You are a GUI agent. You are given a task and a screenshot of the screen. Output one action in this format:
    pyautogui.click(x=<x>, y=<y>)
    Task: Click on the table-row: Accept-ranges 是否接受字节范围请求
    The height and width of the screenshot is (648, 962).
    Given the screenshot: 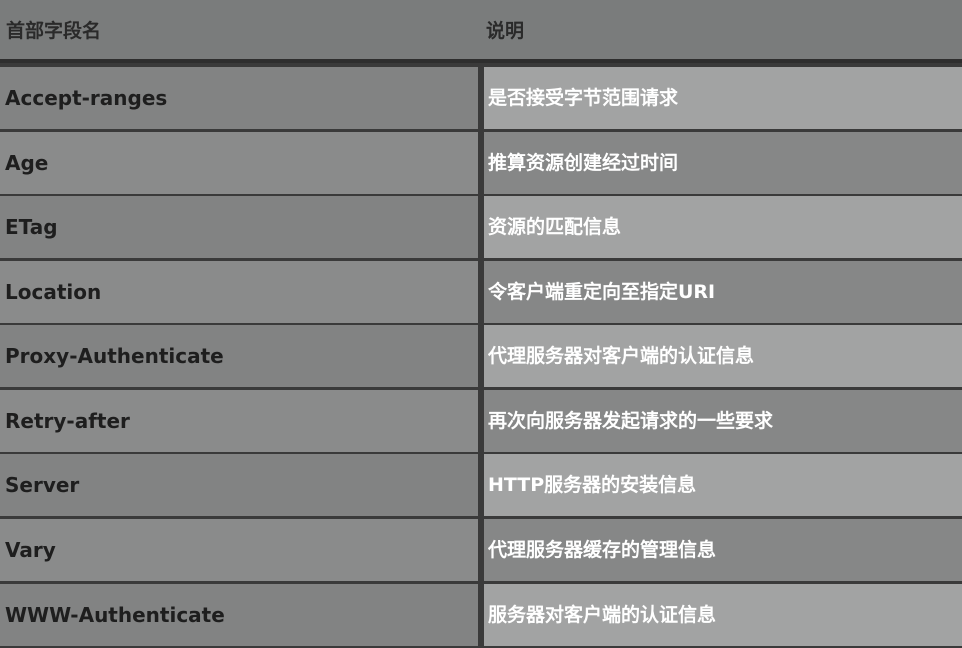 What is the action you would take?
    pyautogui.click(x=481, y=99)
    